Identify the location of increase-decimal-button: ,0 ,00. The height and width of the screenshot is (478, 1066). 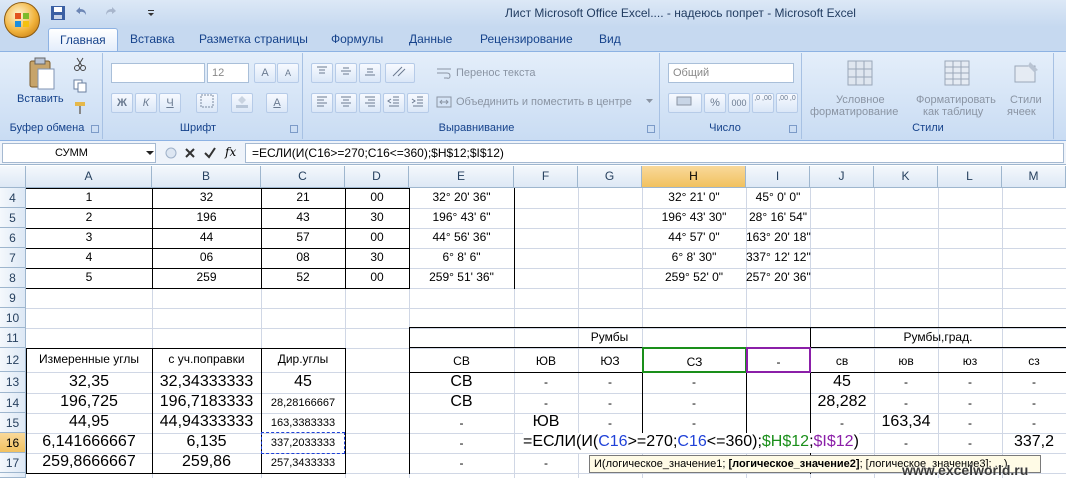
(763, 103).